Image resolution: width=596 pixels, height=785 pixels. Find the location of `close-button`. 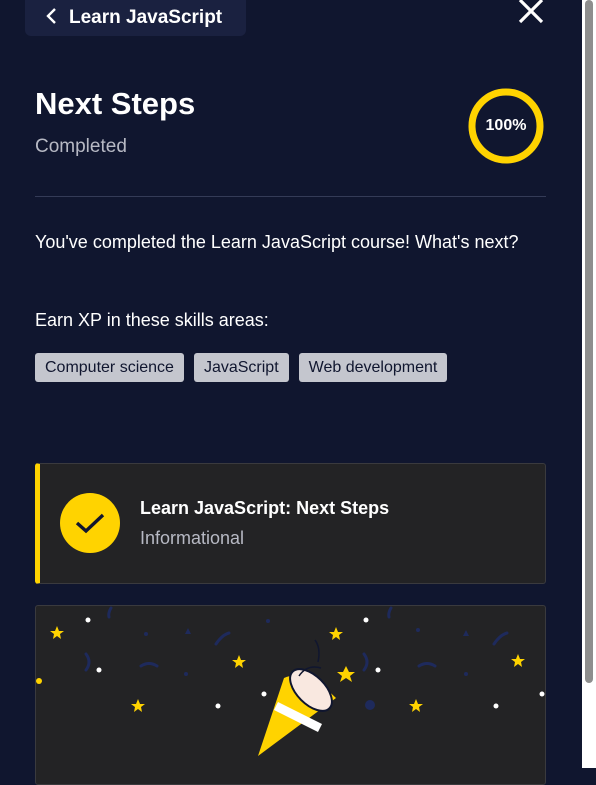

close-button is located at coordinates (531, 15).